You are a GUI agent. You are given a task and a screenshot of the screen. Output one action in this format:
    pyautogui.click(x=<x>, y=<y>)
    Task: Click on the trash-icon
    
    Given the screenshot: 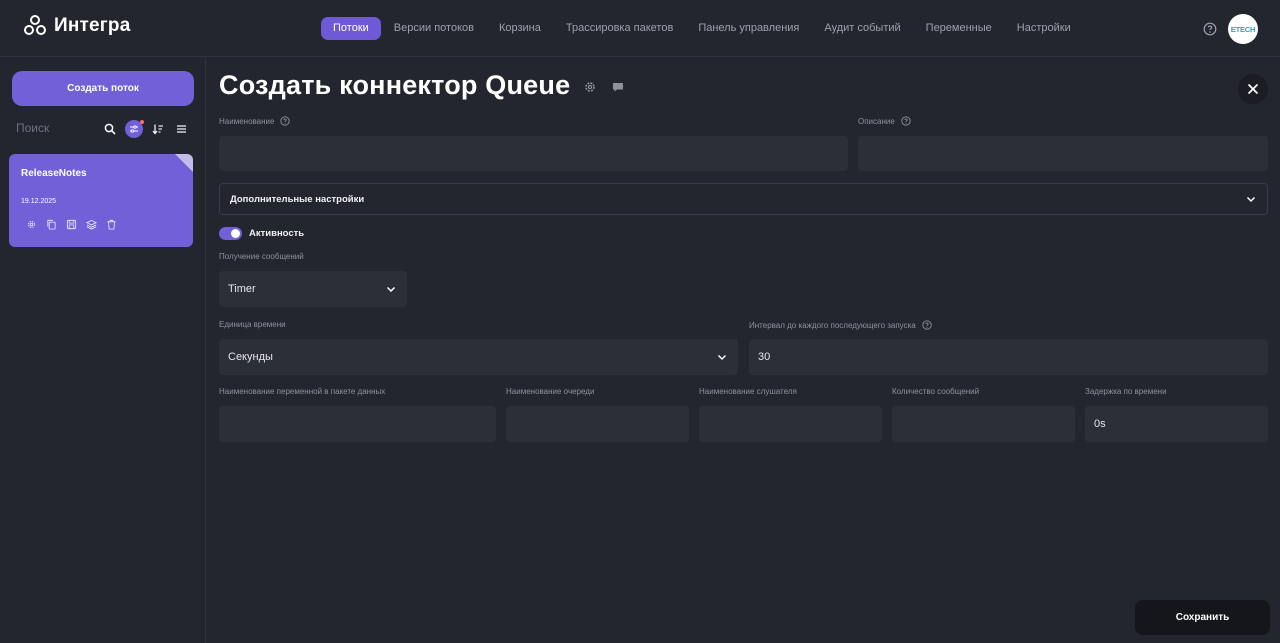 What is the action you would take?
    pyautogui.click(x=111, y=224)
    